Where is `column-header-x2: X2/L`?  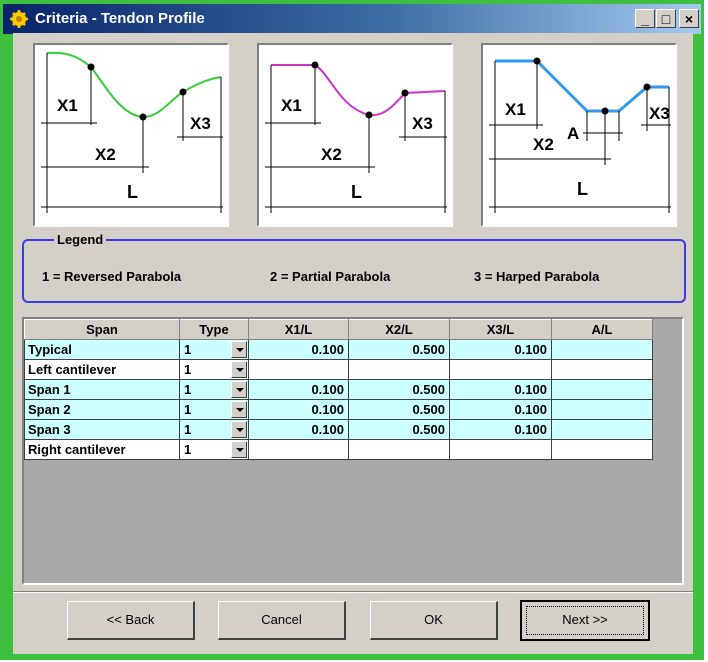
column-header-x2: X2/L is located at coordinates (399, 329).